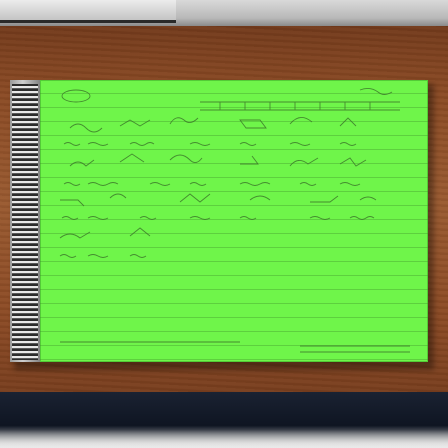 This screenshot has width=448, height=448. I want to click on top-object-edge, so click(88, 11).